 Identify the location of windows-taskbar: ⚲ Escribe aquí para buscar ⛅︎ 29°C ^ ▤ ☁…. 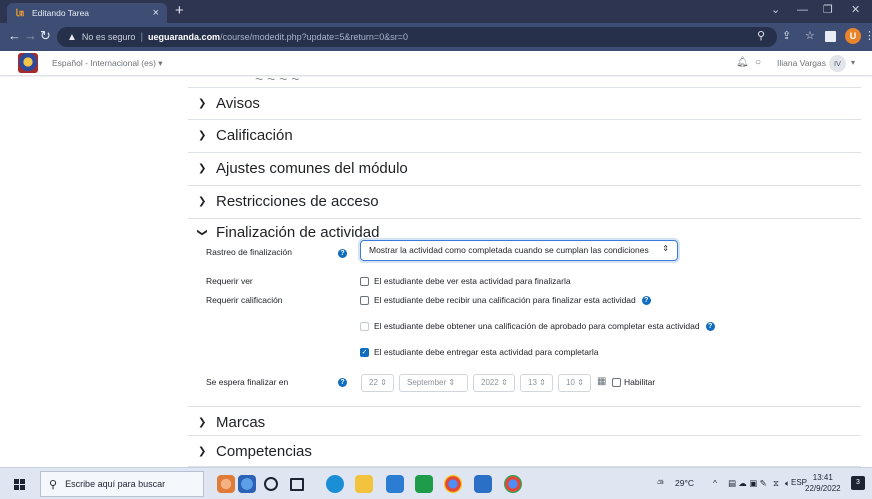
(436, 483).